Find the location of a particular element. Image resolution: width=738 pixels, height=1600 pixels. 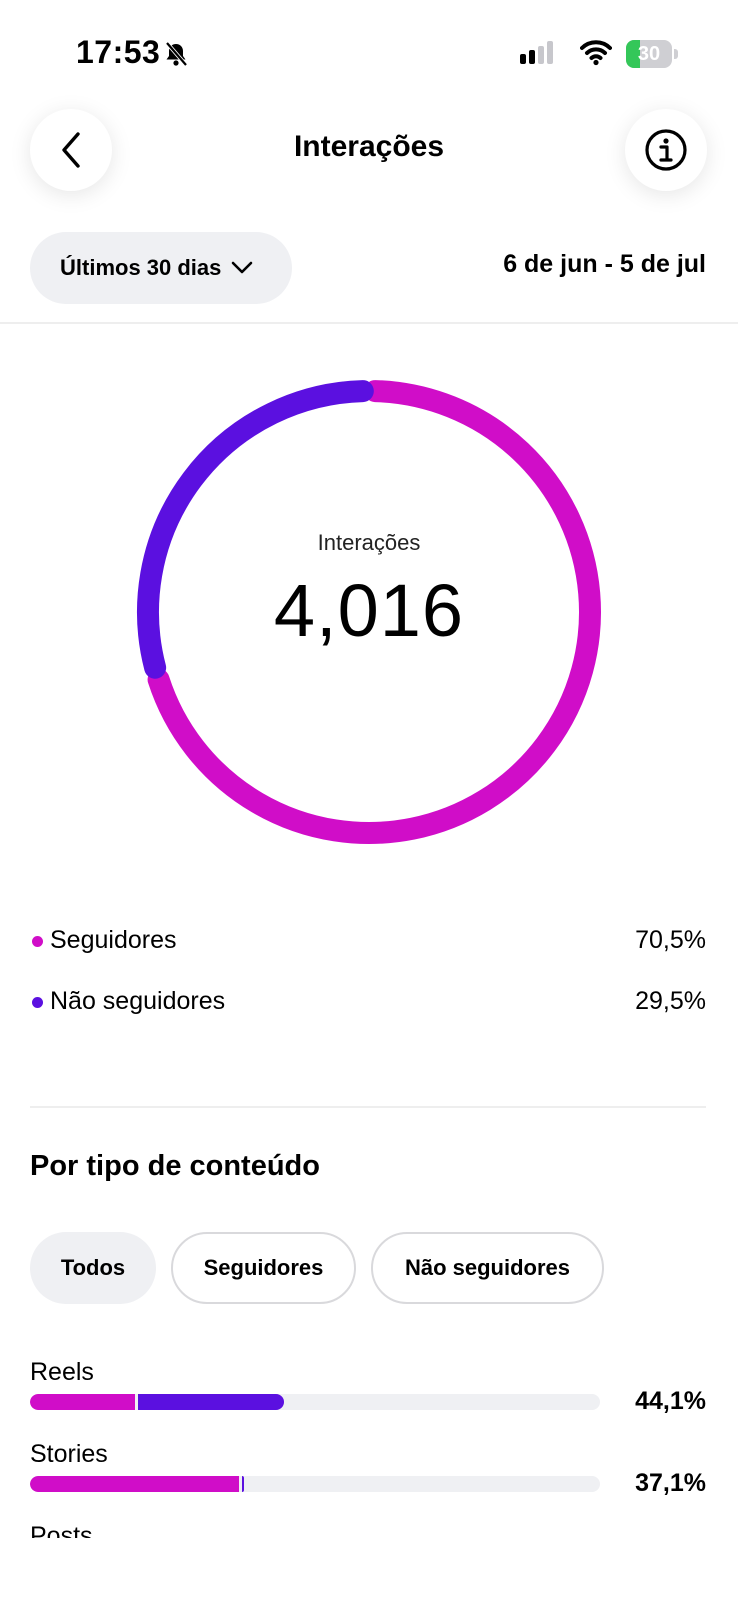

chevron-down-icon is located at coordinates (242, 267).